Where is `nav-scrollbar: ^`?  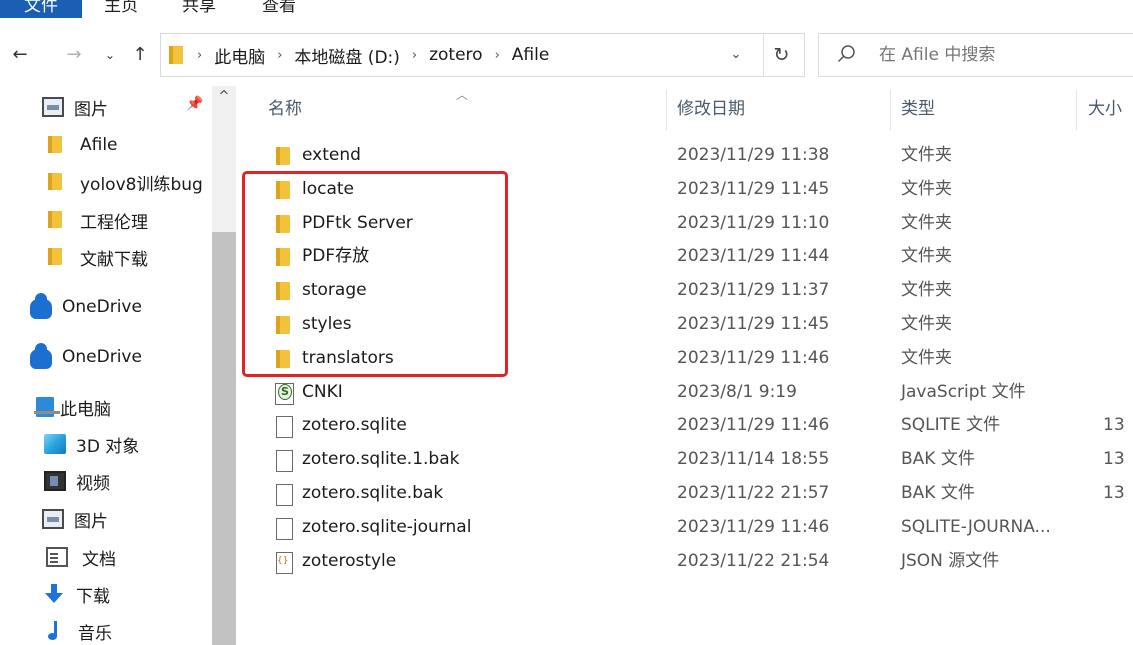 nav-scrollbar: ^ is located at coordinates (224, 365).